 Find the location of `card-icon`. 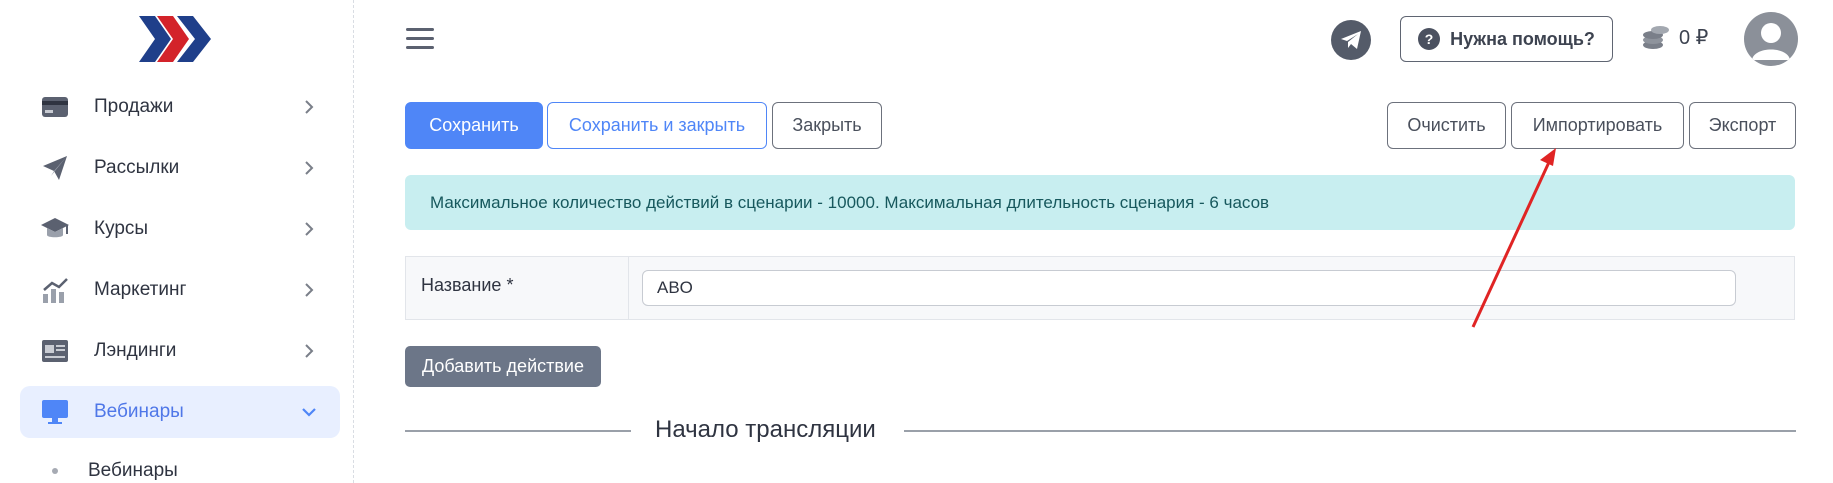

card-icon is located at coordinates (55, 107).